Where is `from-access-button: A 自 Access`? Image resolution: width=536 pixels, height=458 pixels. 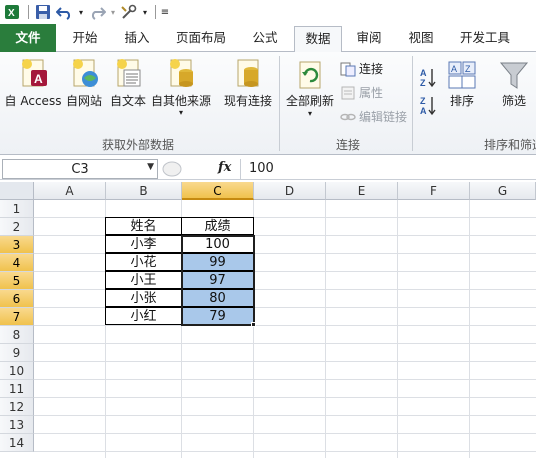
from-access-button: A 自 Access is located at coordinates (33, 82).